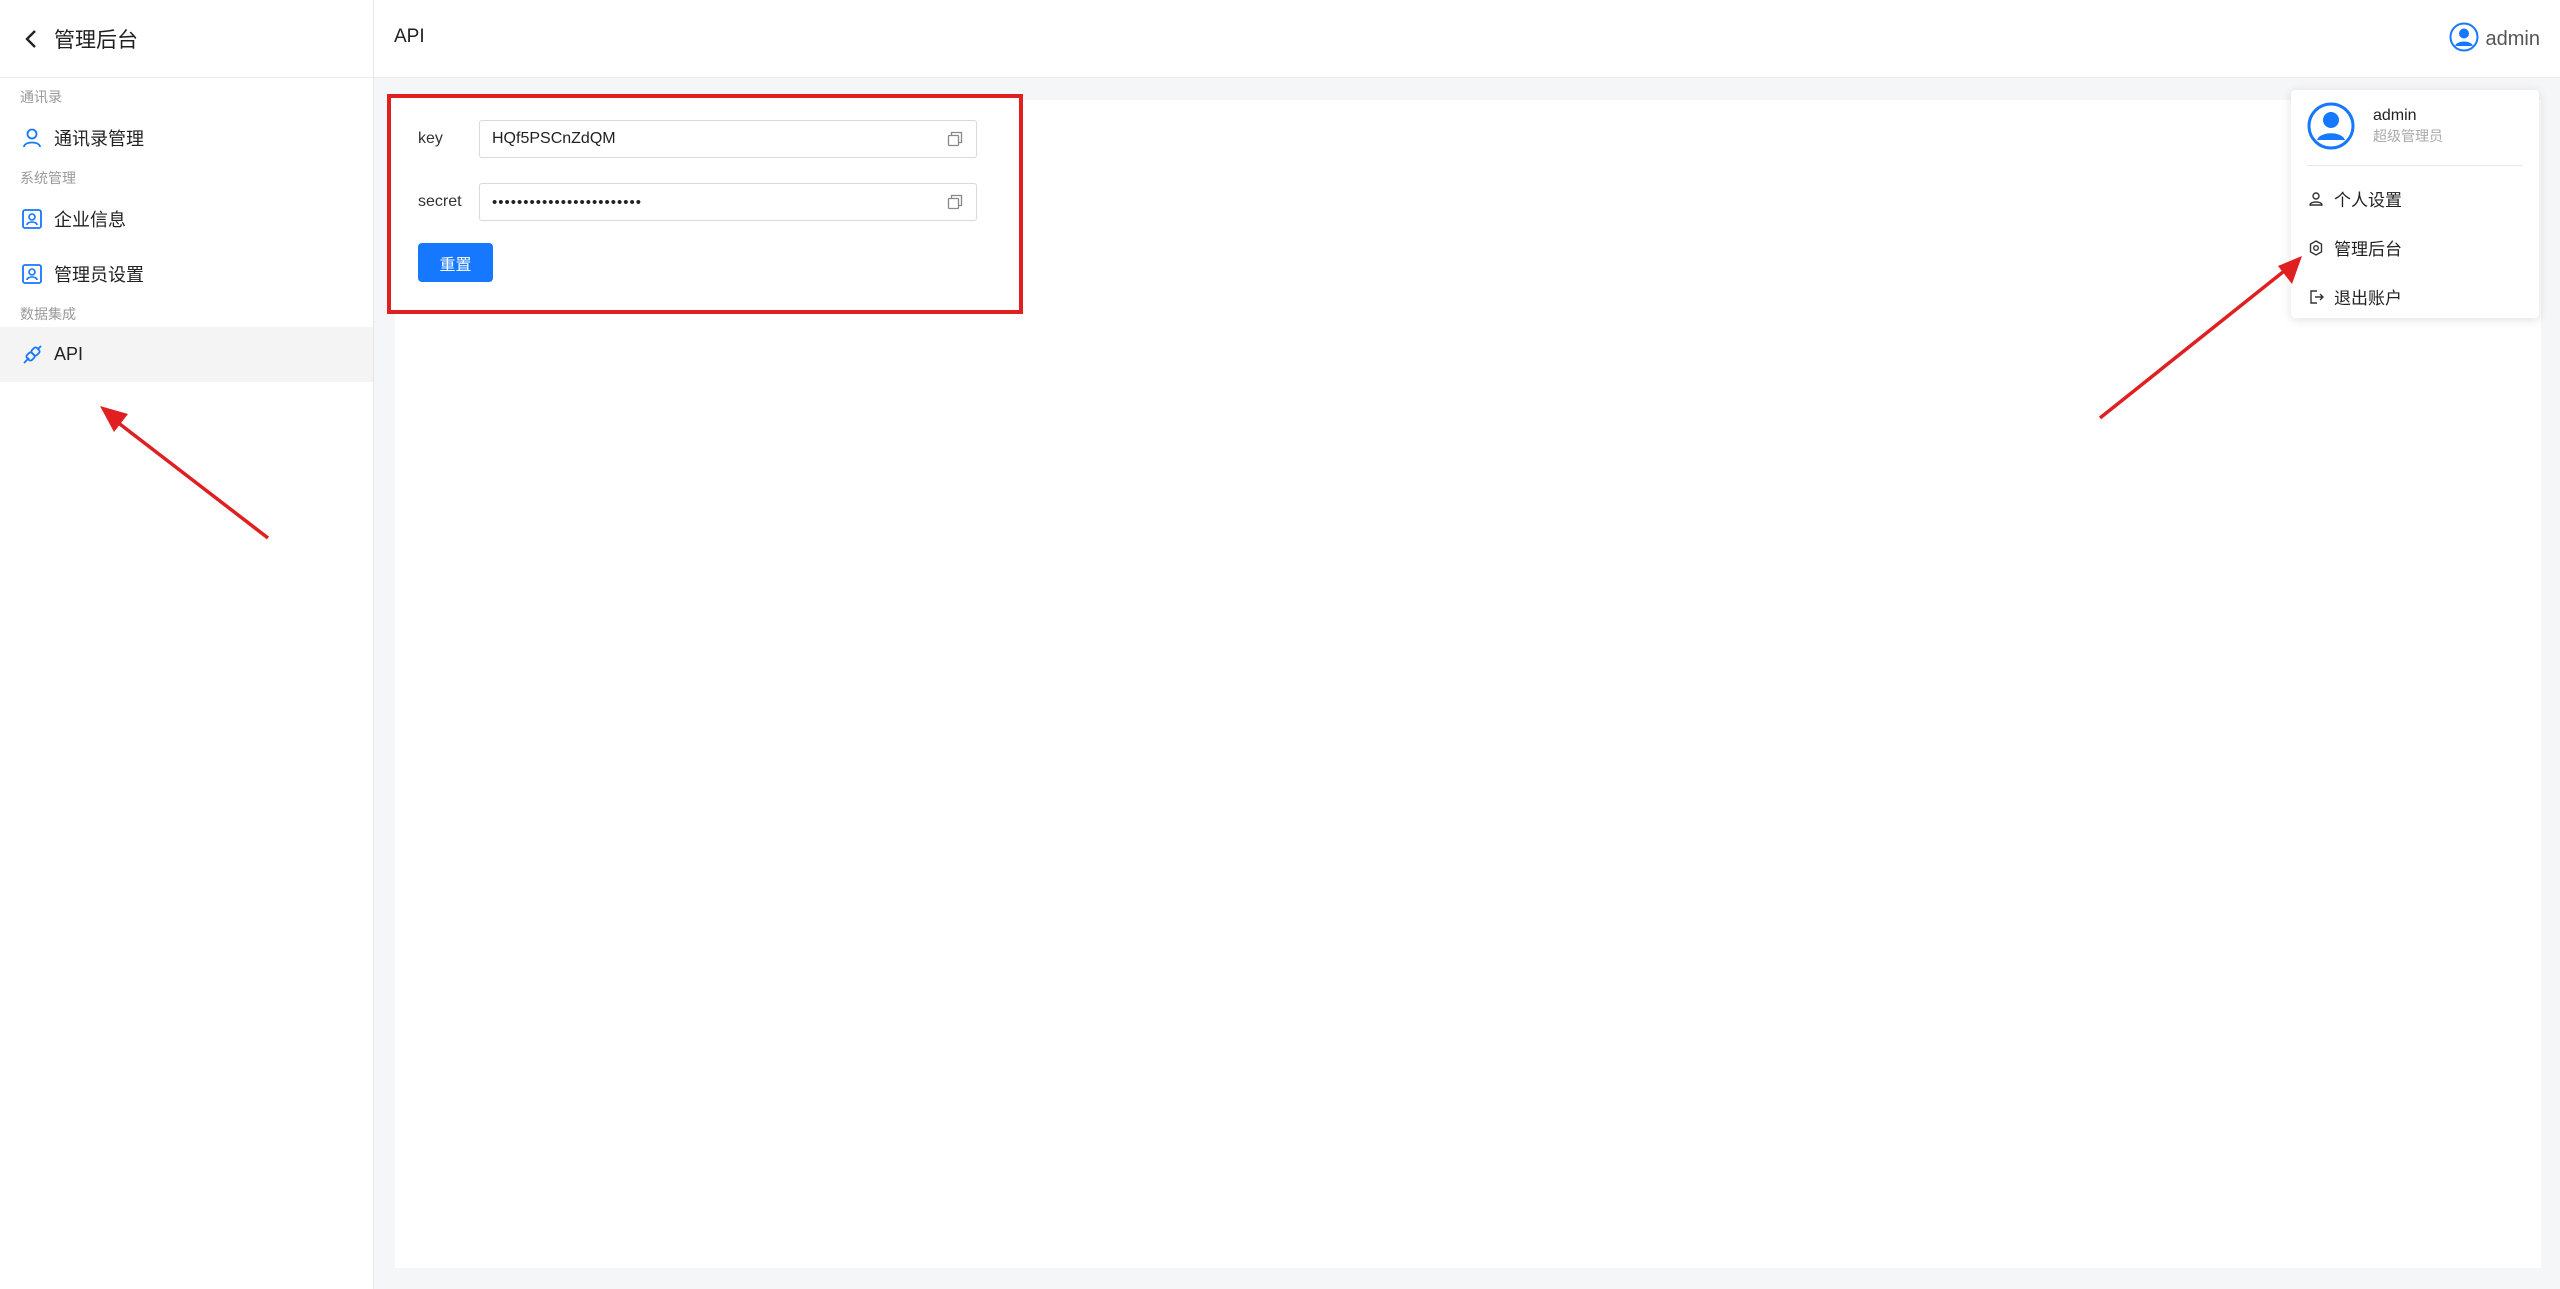 The height and width of the screenshot is (1289, 2560). I want to click on sidebar-title: 管理后台, so click(96, 40).